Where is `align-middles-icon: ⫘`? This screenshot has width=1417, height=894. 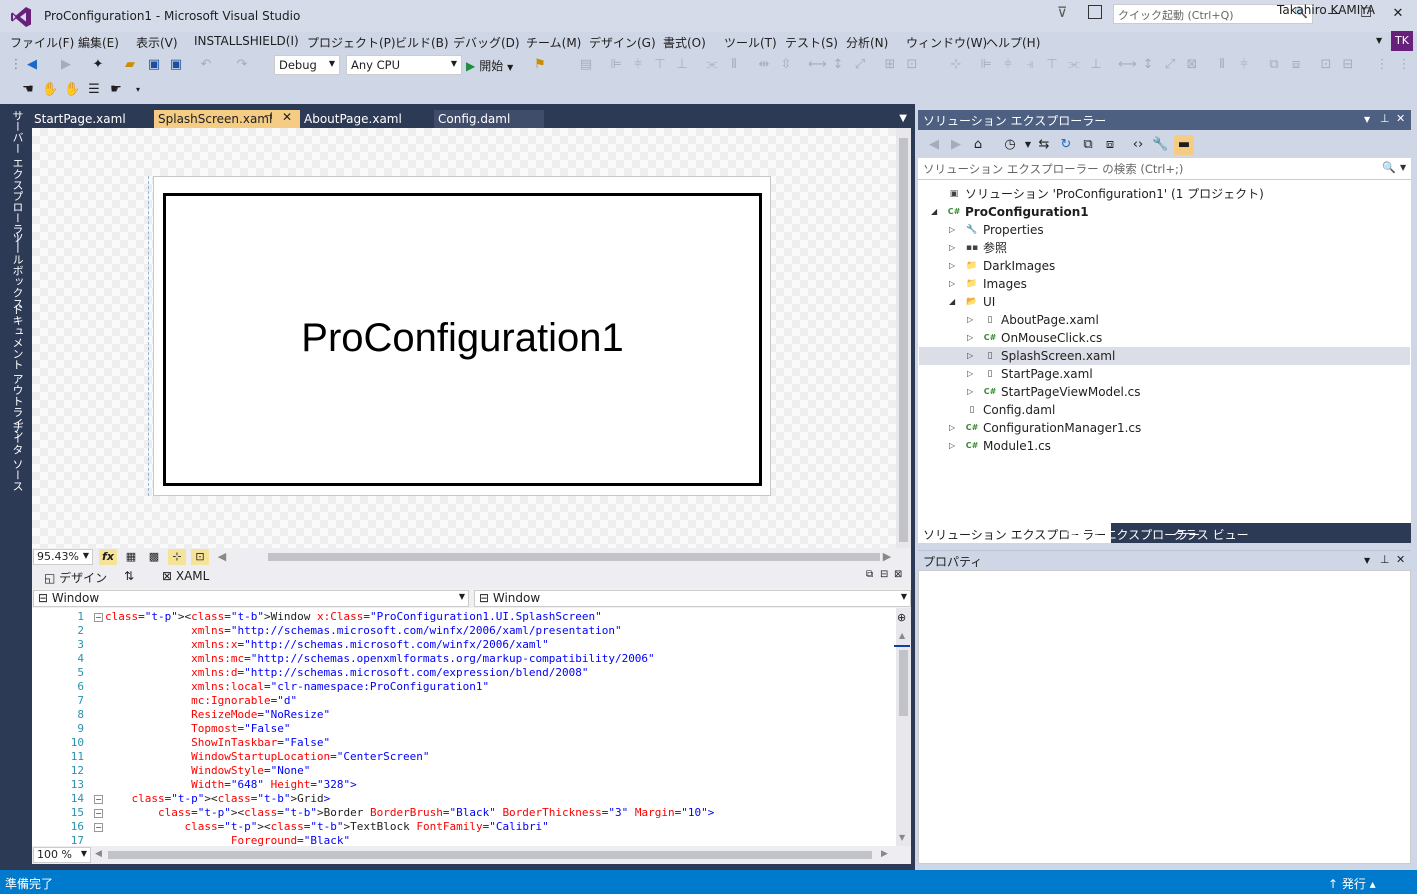
align-middles-icon: ⫘ is located at coordinates (1074, 65).